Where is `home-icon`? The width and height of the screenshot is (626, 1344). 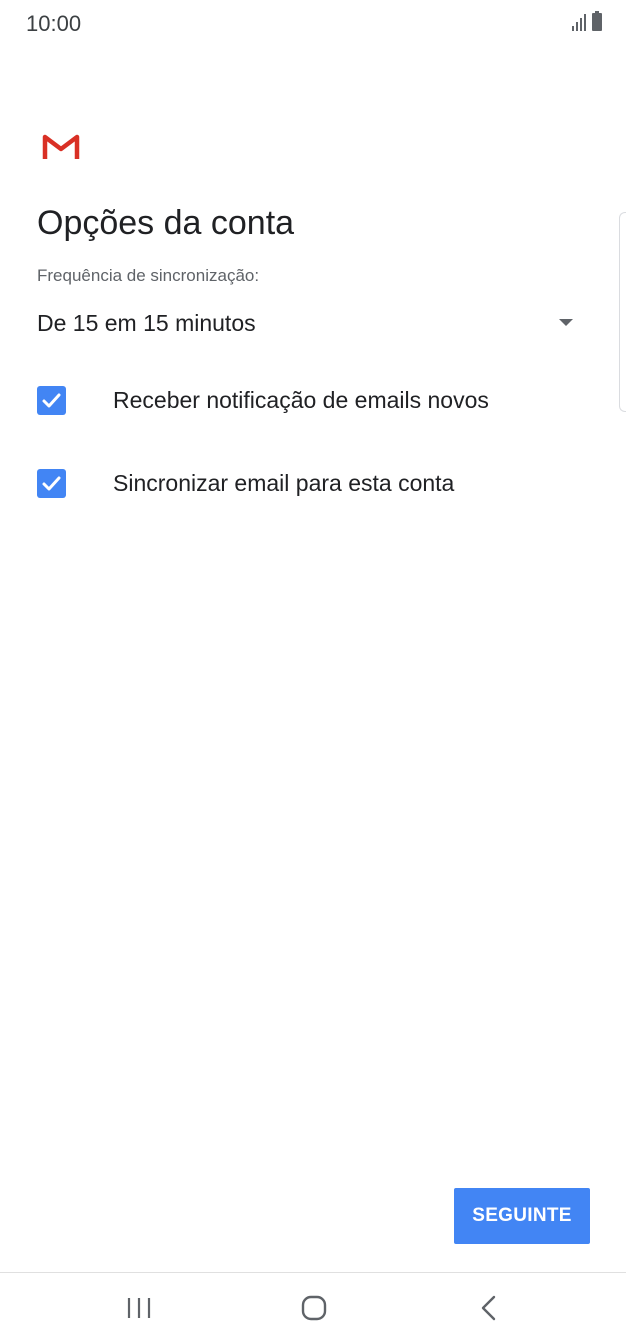 home-icon is located at coordinates (314, 1308).